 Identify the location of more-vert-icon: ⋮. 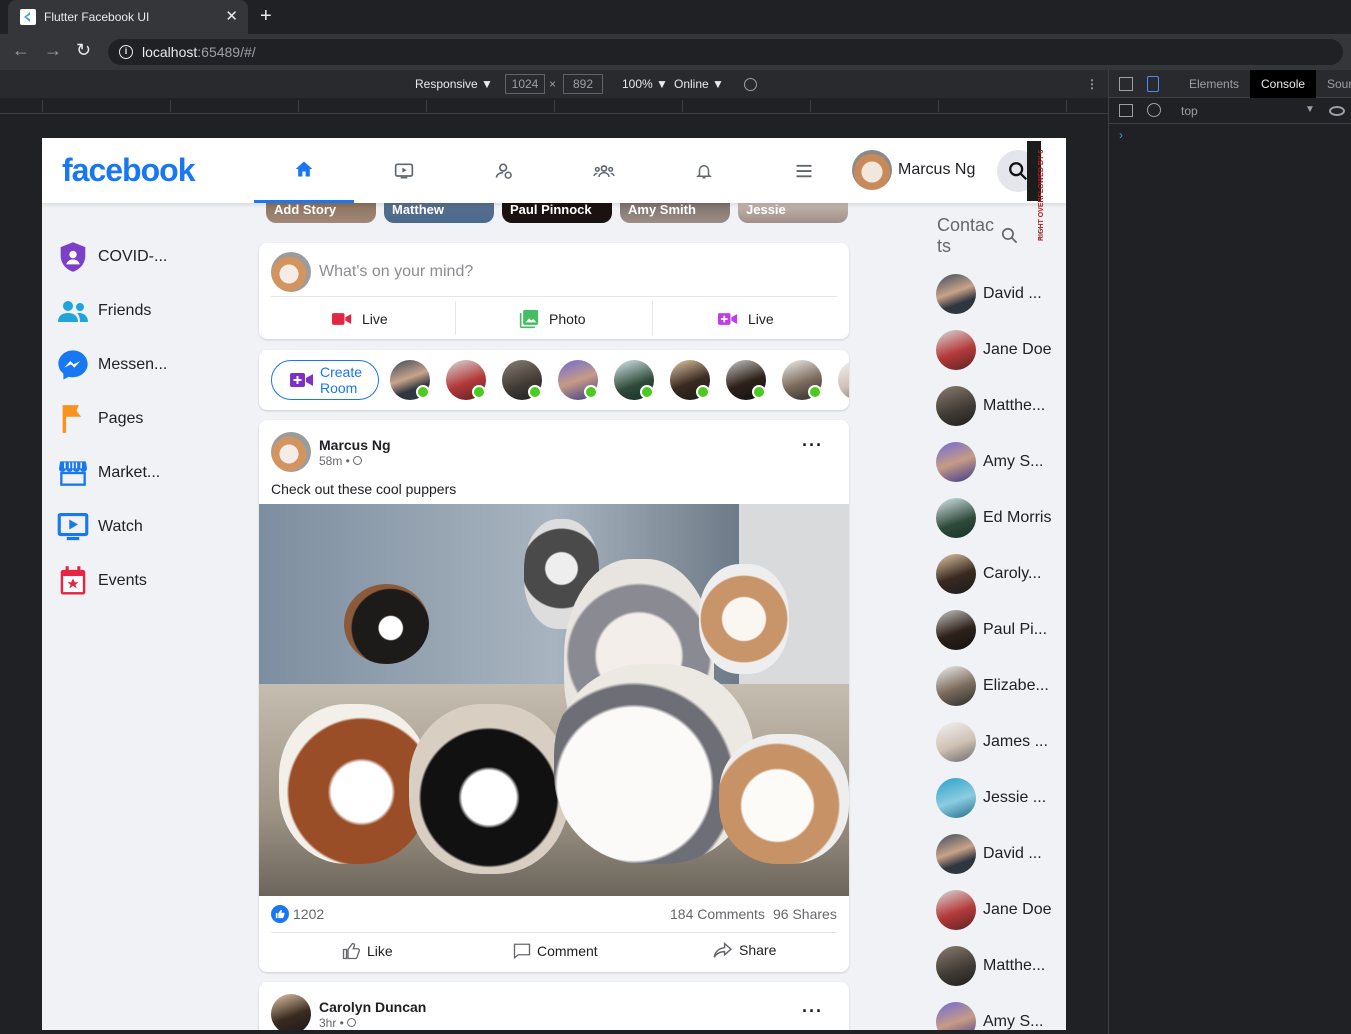
(1040, 232).